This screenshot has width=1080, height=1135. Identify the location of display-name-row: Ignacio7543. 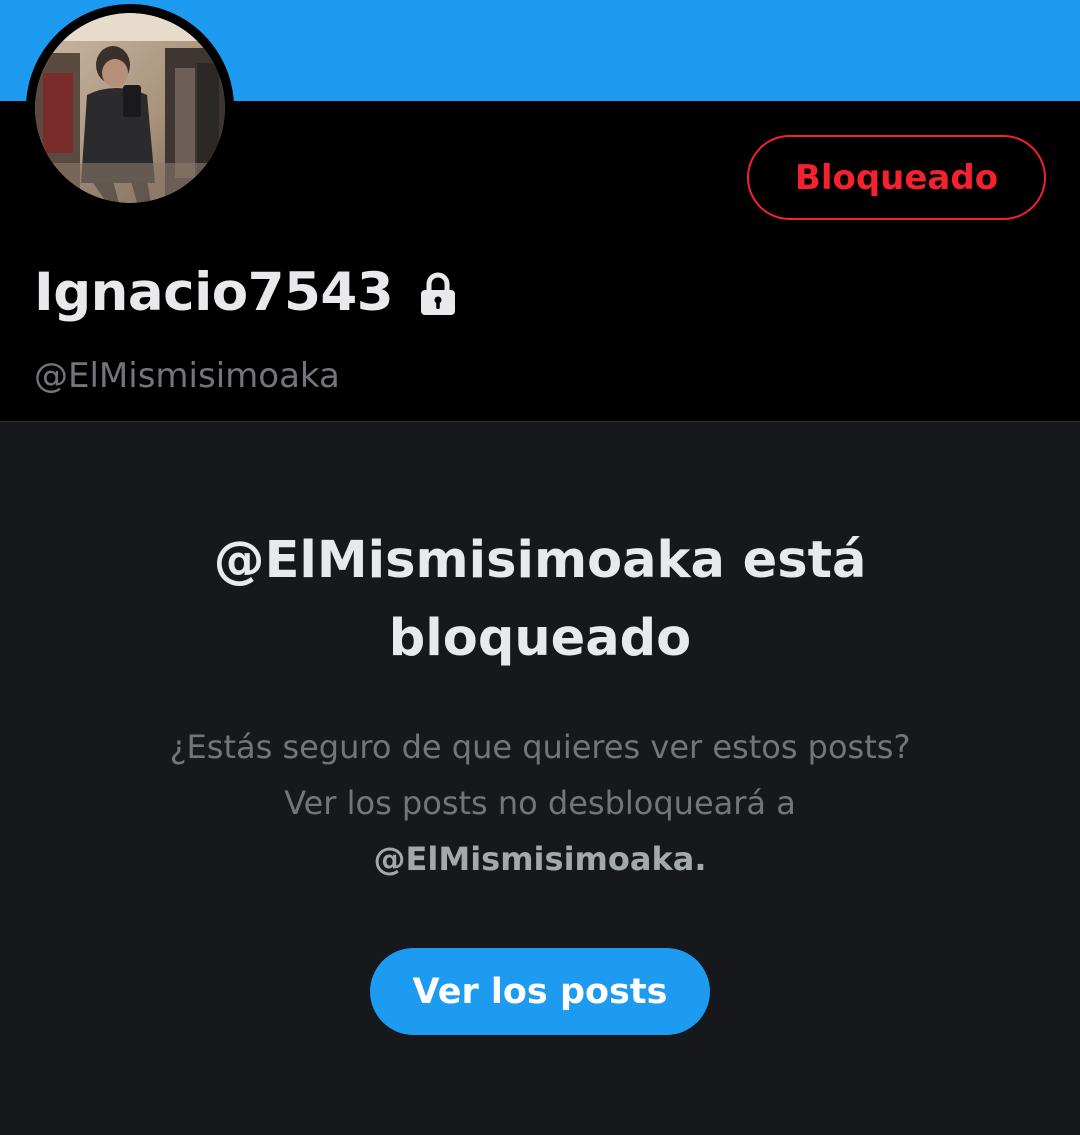
(245, 292).